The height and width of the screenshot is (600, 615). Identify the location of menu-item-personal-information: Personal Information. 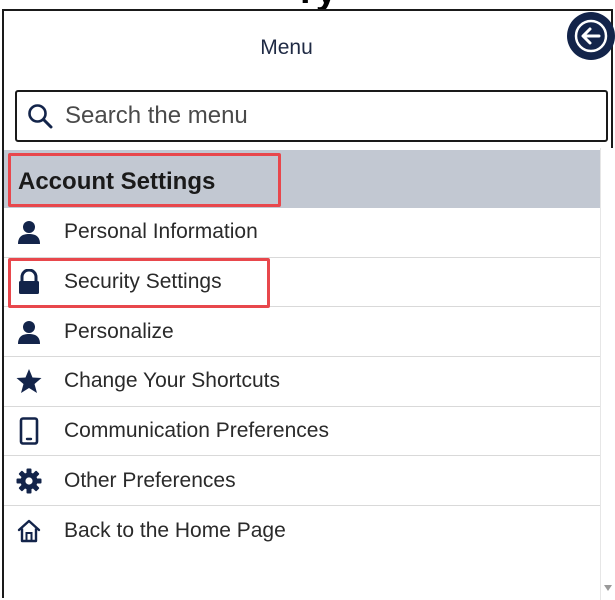
(302, 233).